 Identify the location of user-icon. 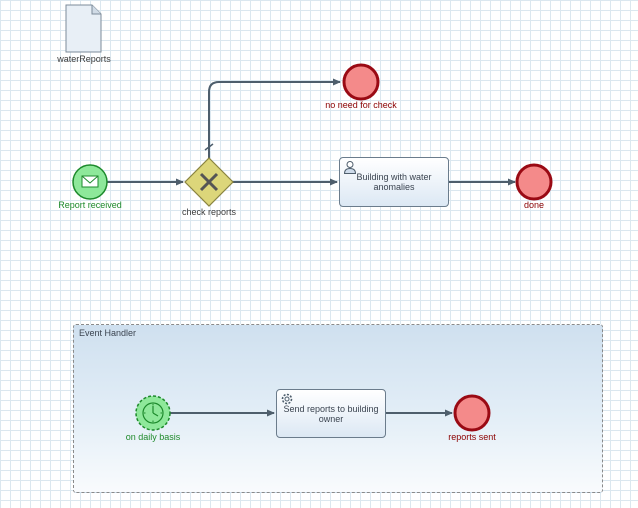
(350, 167).